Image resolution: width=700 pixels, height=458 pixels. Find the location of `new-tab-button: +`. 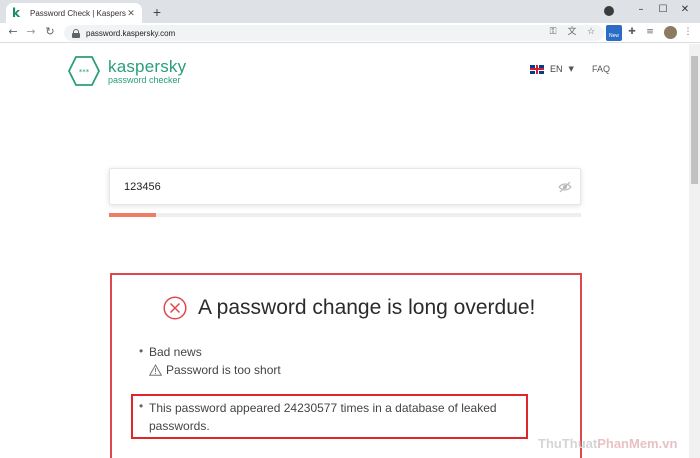

new-tab-button: + is located at coordinates (157, 12).